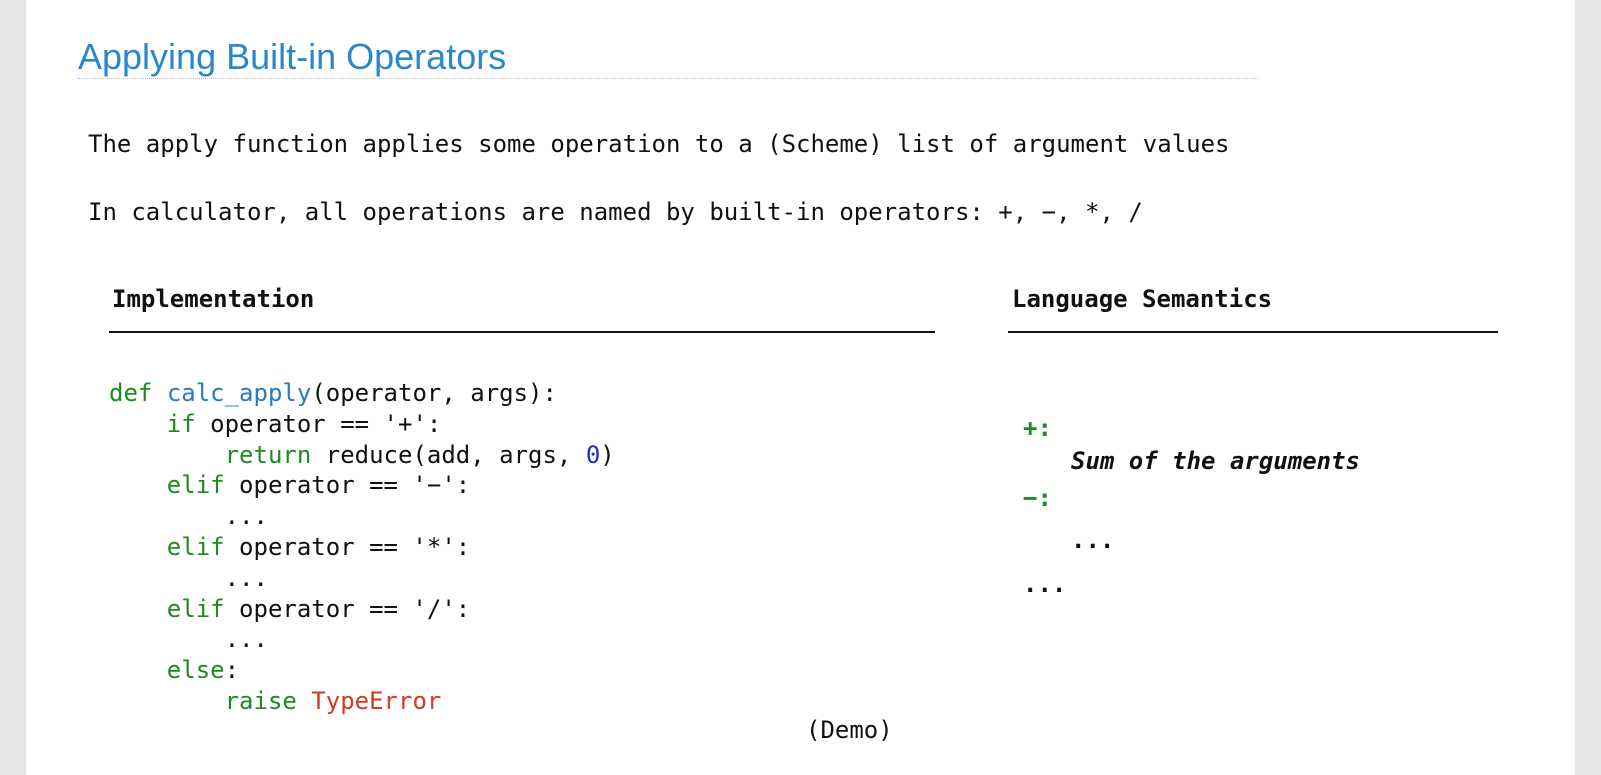 The width and height of the screenshot is (1601, 775). What do you see at coordinates (448, 454) in the screenshot?
I see `code-text: reduce(add, args,` at bounding box center [448, 454].